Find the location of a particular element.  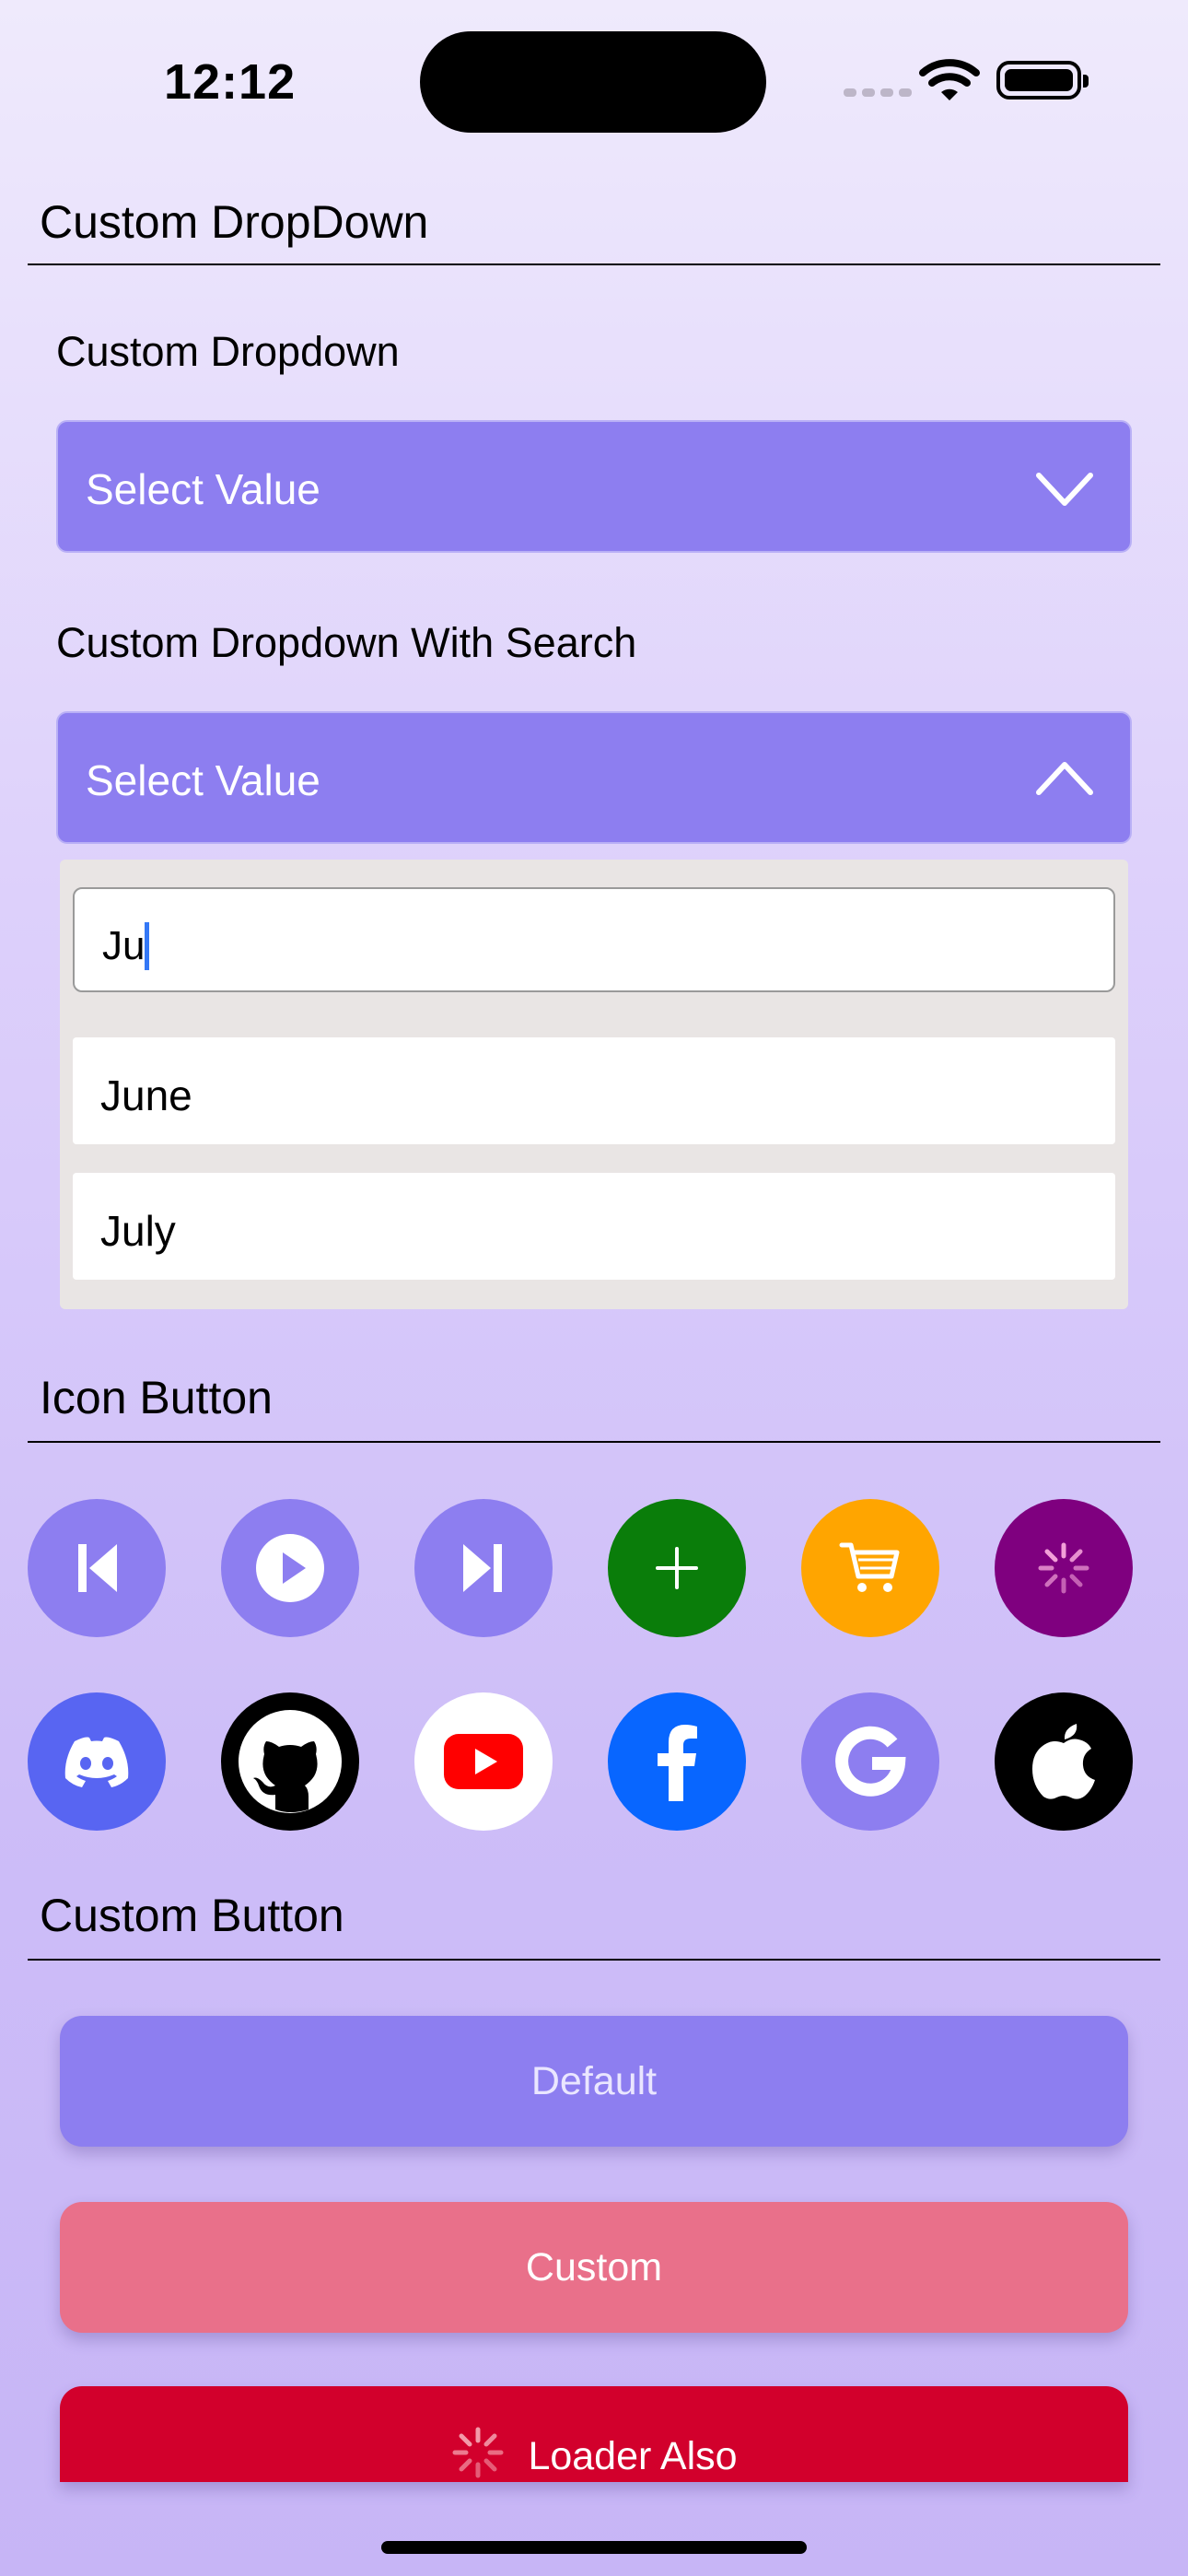

dynamic-island is located at coordinates (593, 82).